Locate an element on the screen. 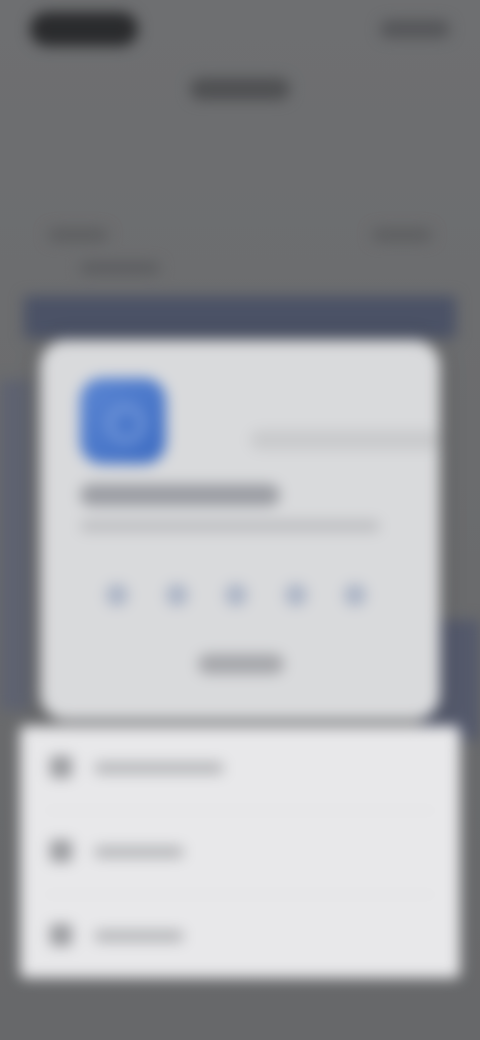  app-glyph-icon is located at coordinates (126, 424).